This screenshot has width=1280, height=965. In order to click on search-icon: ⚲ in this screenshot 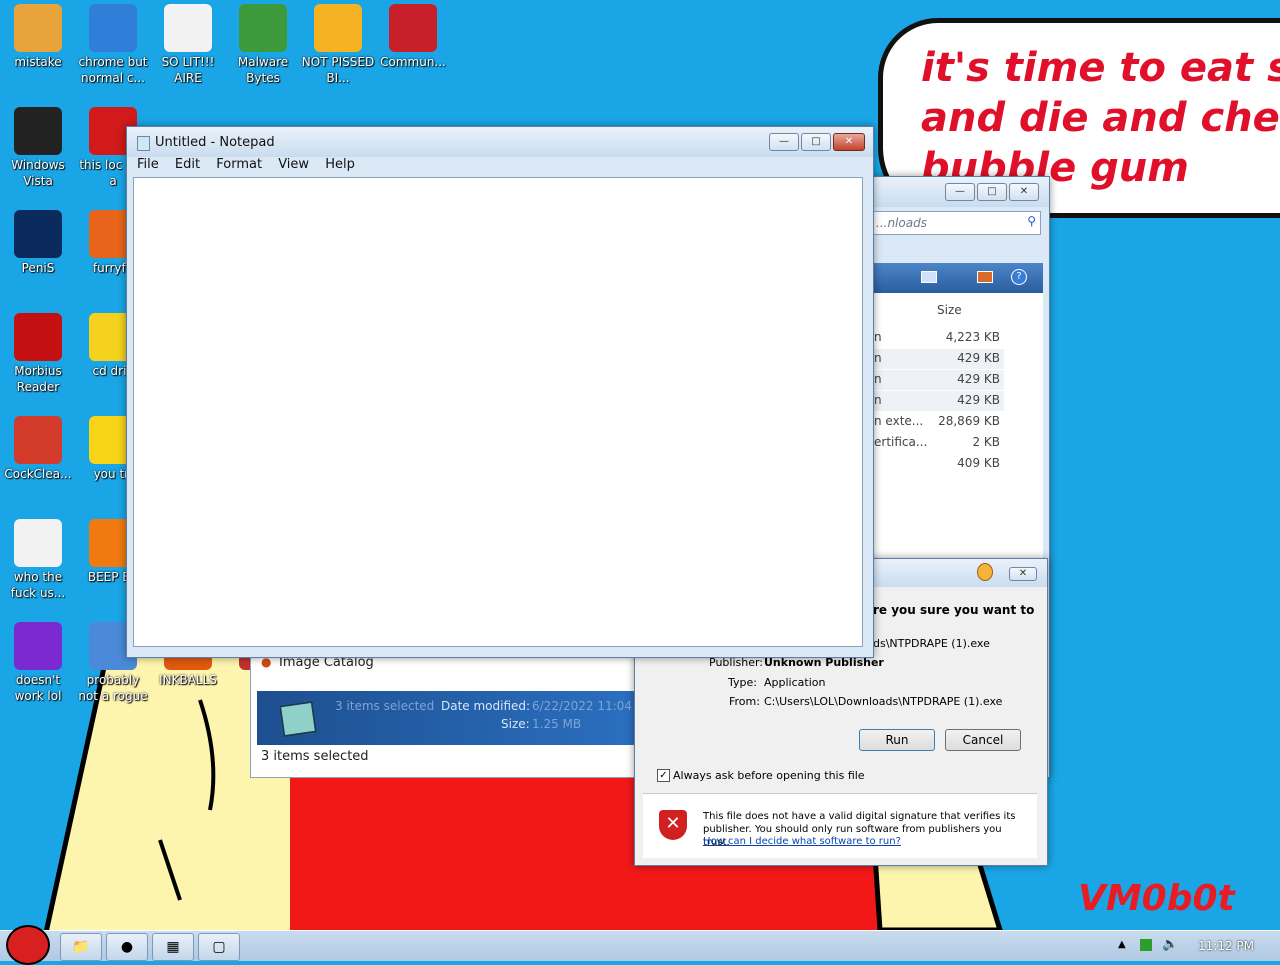, I will do `click(1031, 221)`.